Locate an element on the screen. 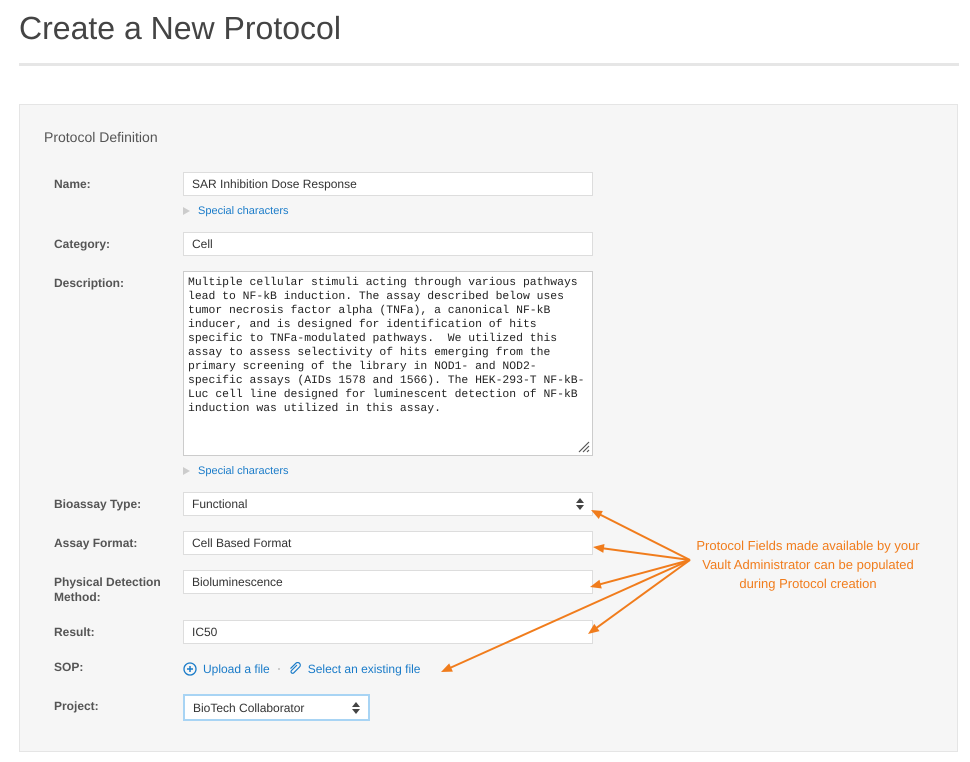  field-label: Category: is located at coordinates (82, 244).